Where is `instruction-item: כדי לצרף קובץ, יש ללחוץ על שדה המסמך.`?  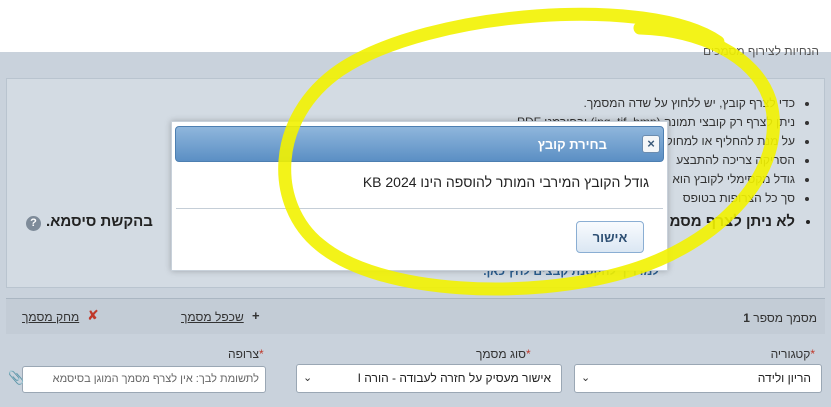 instruction-item: כדי לצרף קובץ, יש ללחוץ על שדה המסמך. is located at coordinates (424, 103).